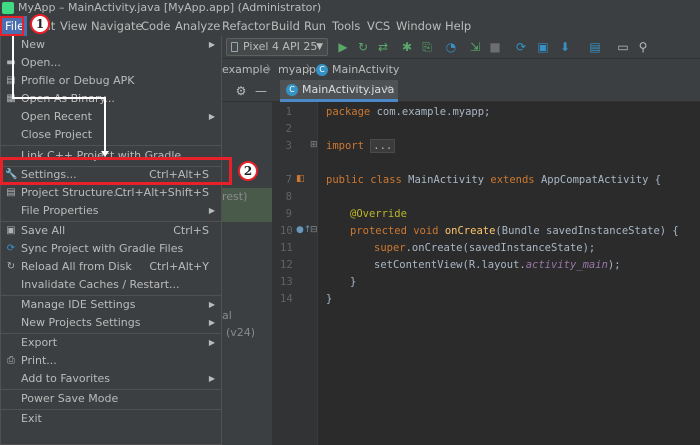 This screenshot has height=445, width=700. Describe the element at coordinates (623, 47) in the screenshot. I see `terminal-icon: ▭` at that location.